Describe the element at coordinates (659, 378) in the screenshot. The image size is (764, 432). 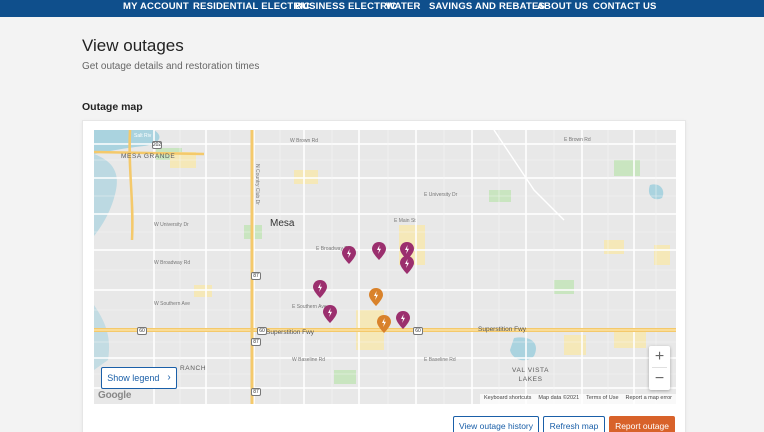
I see `zoom-out-button: −` at that location.